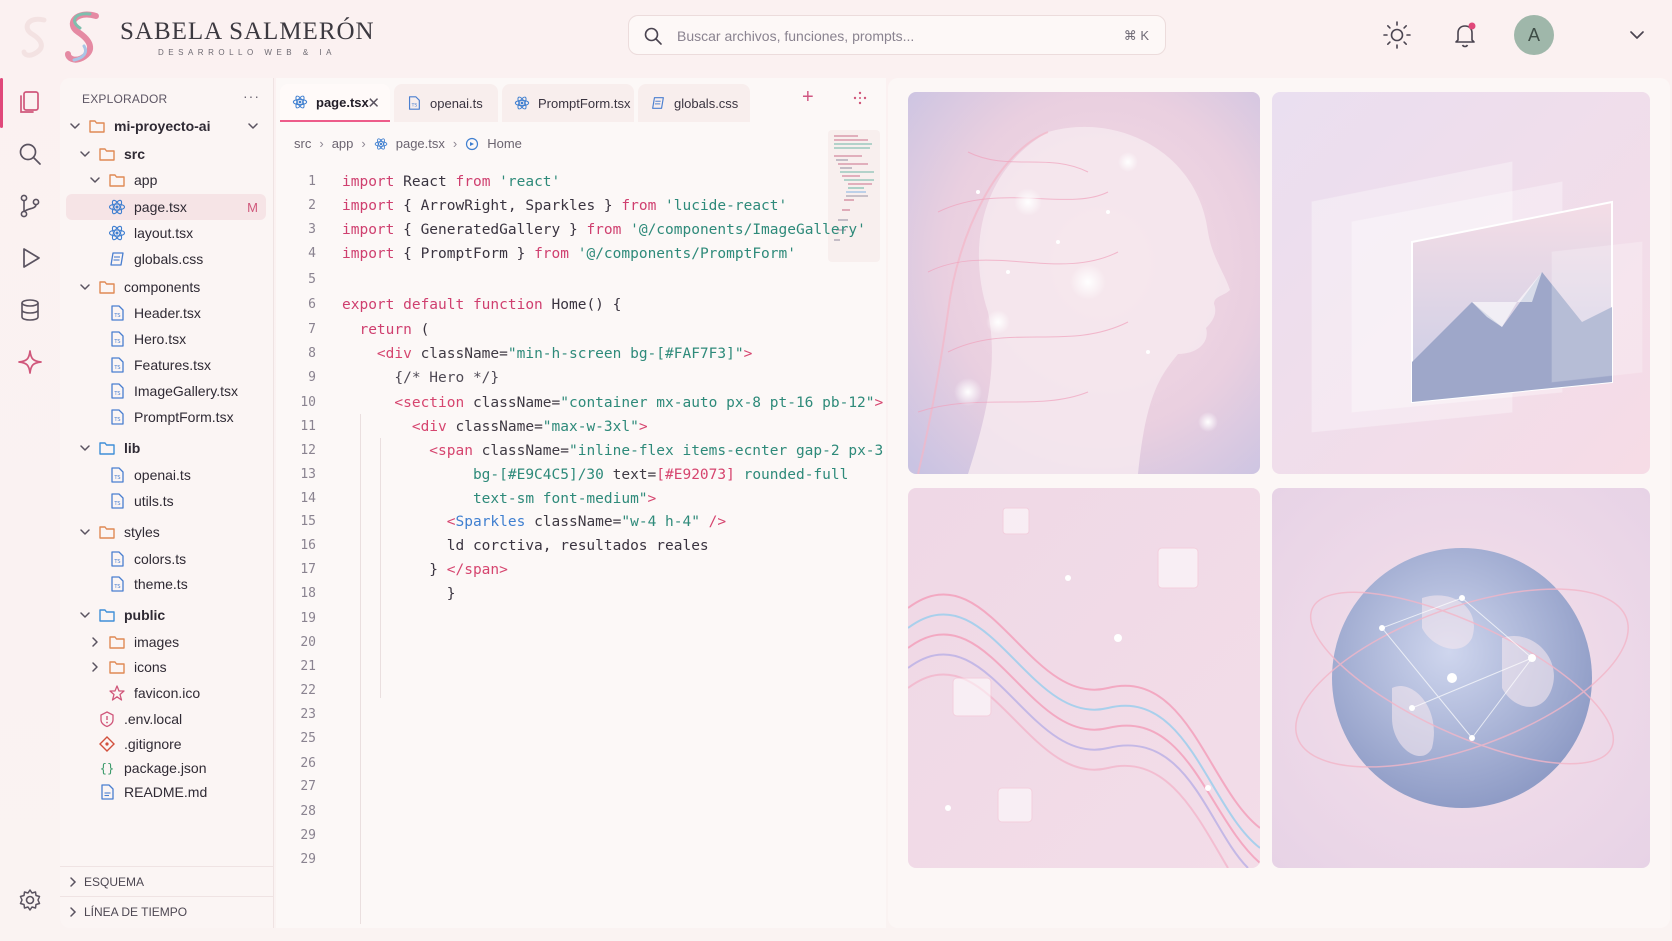 The width and height of the screenshot is (1672, 941). I want to click on tree-file: TS Features.tsx, so click(166, 365).